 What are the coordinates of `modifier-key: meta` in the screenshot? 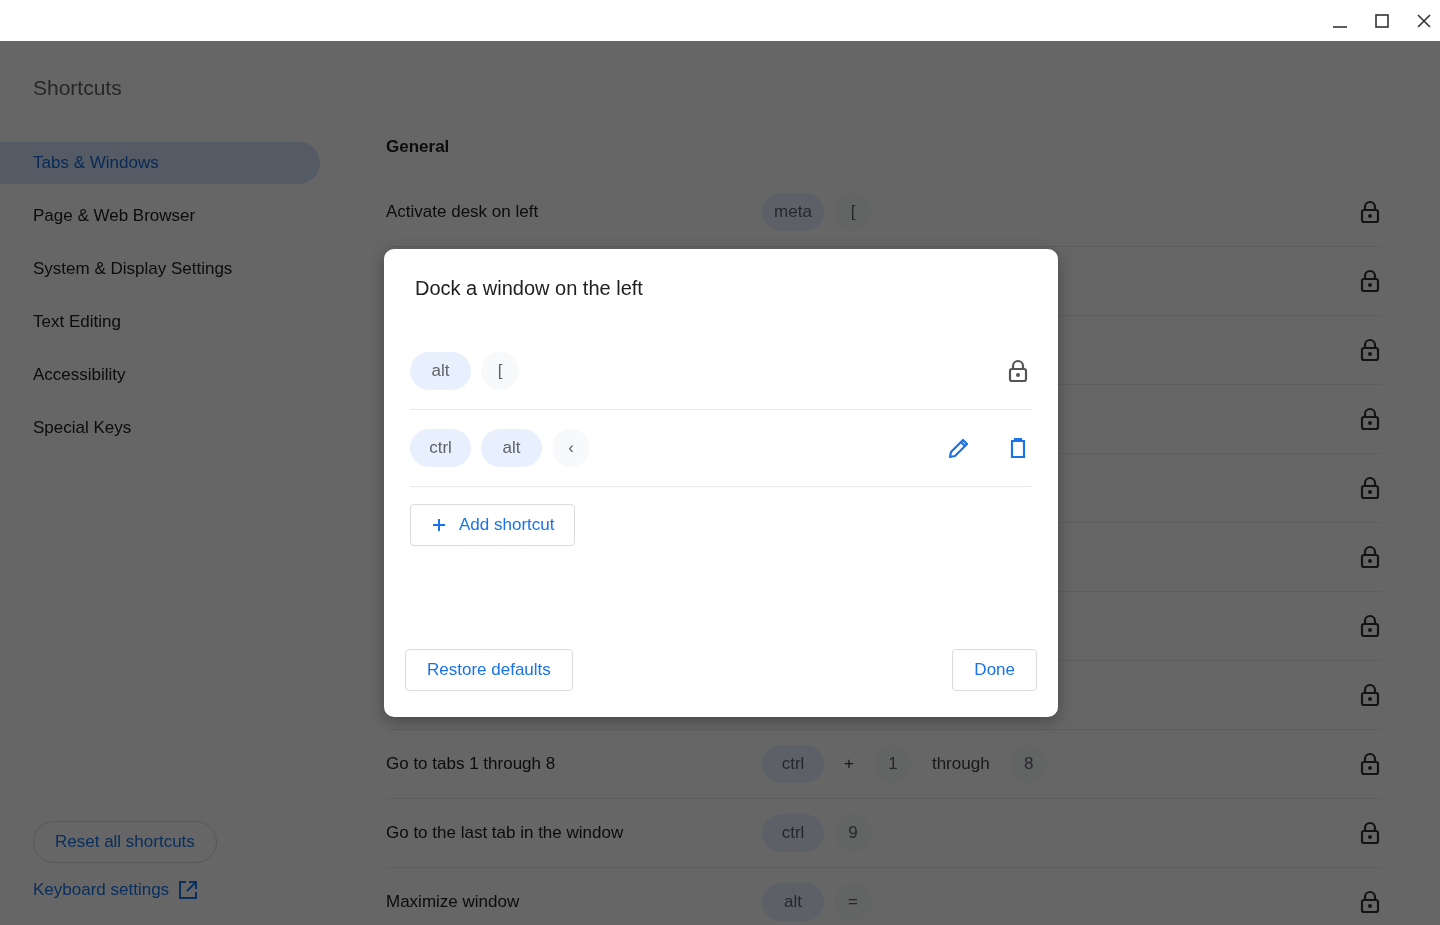 It's located at (793, 212).